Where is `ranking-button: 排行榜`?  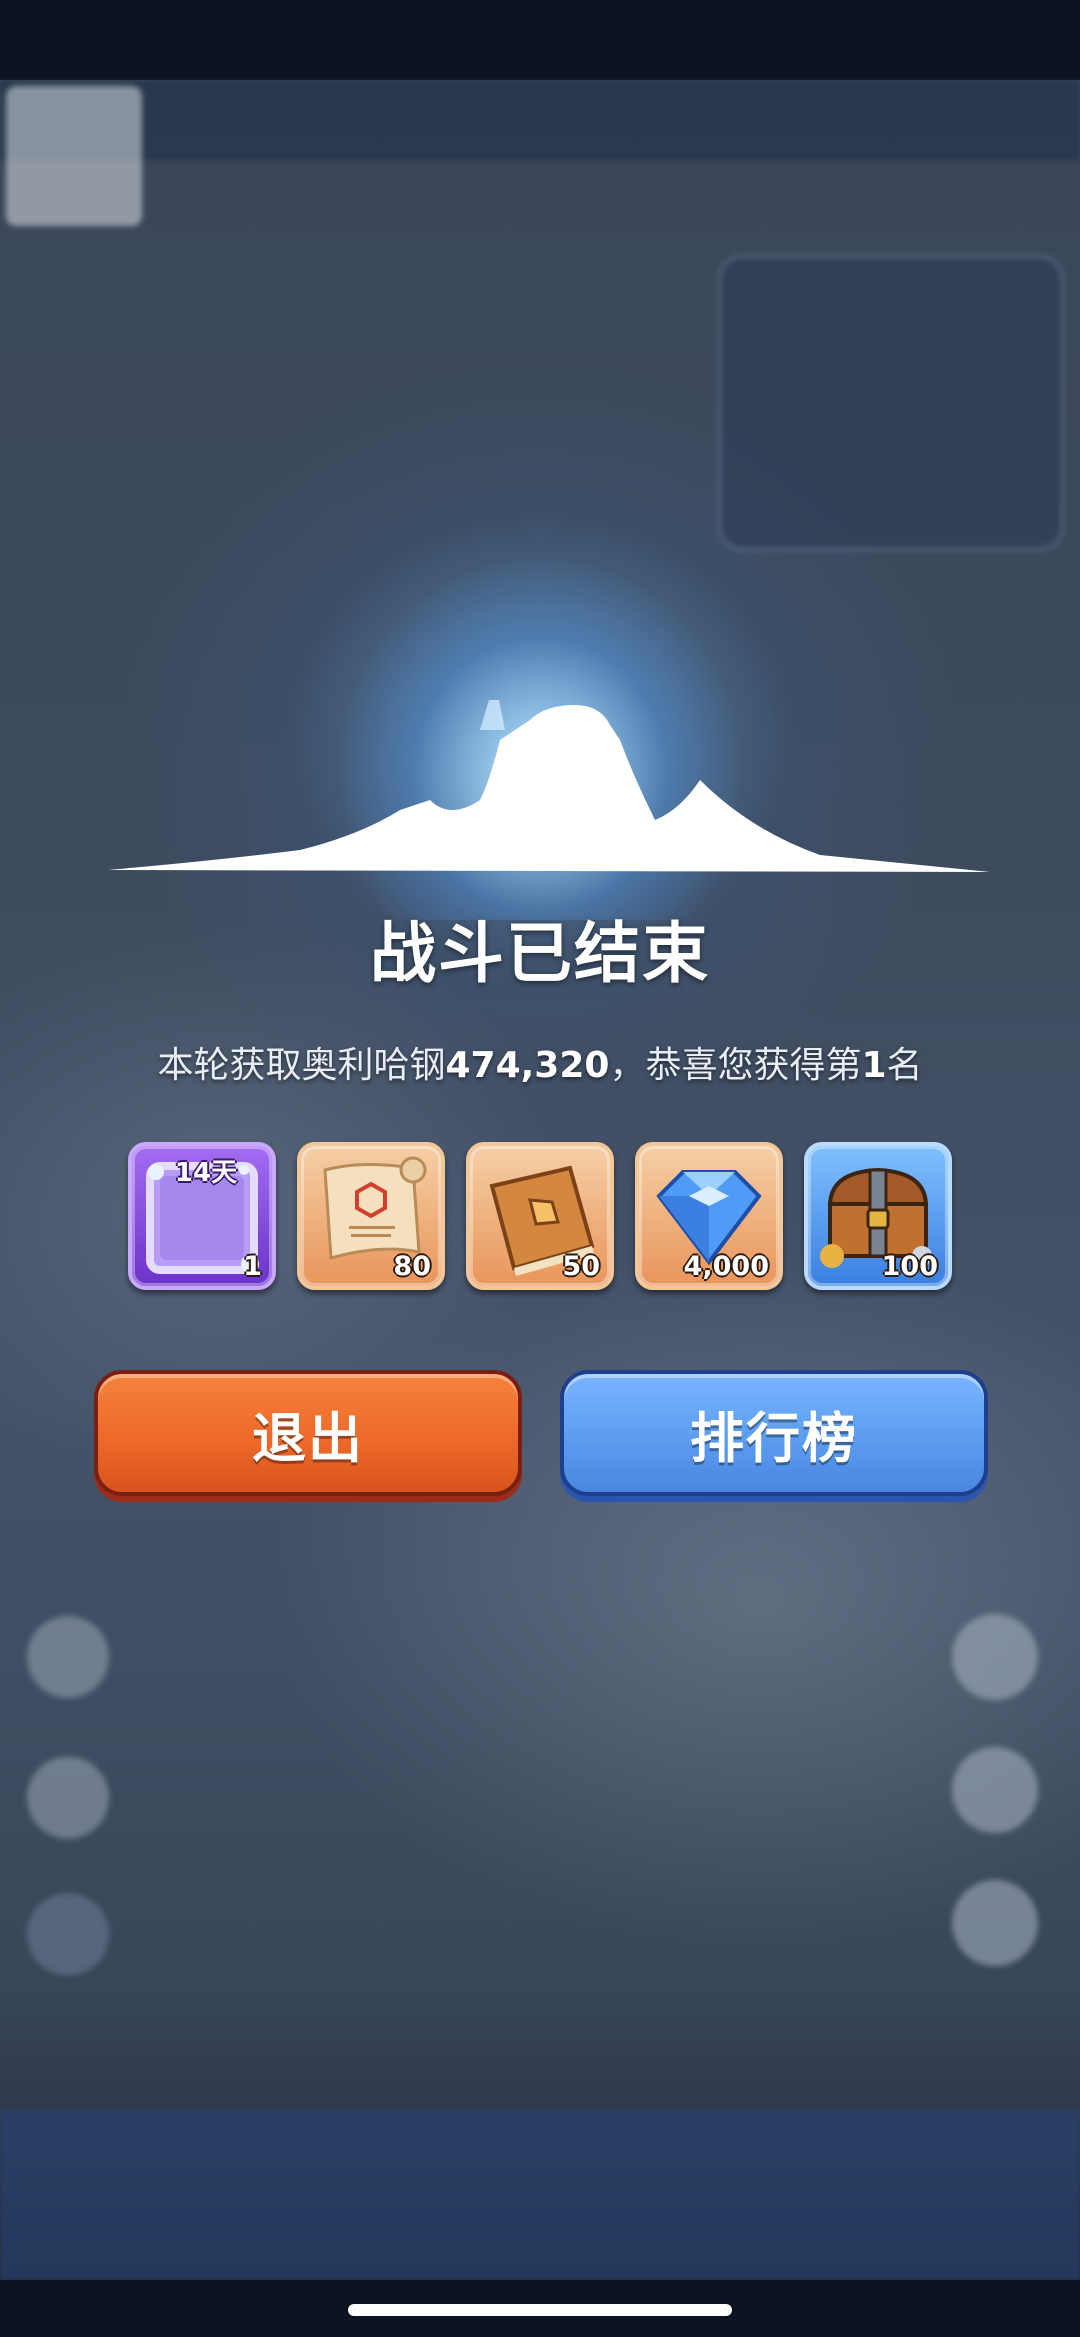
ranking-button: 排行榜 is located at coordinates (774, 1433).